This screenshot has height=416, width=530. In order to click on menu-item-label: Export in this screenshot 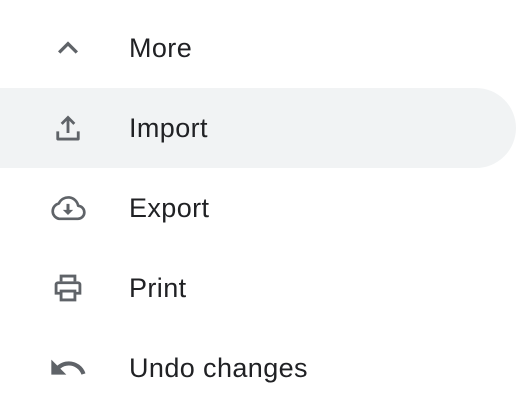, I will do `click(169, 208)`.